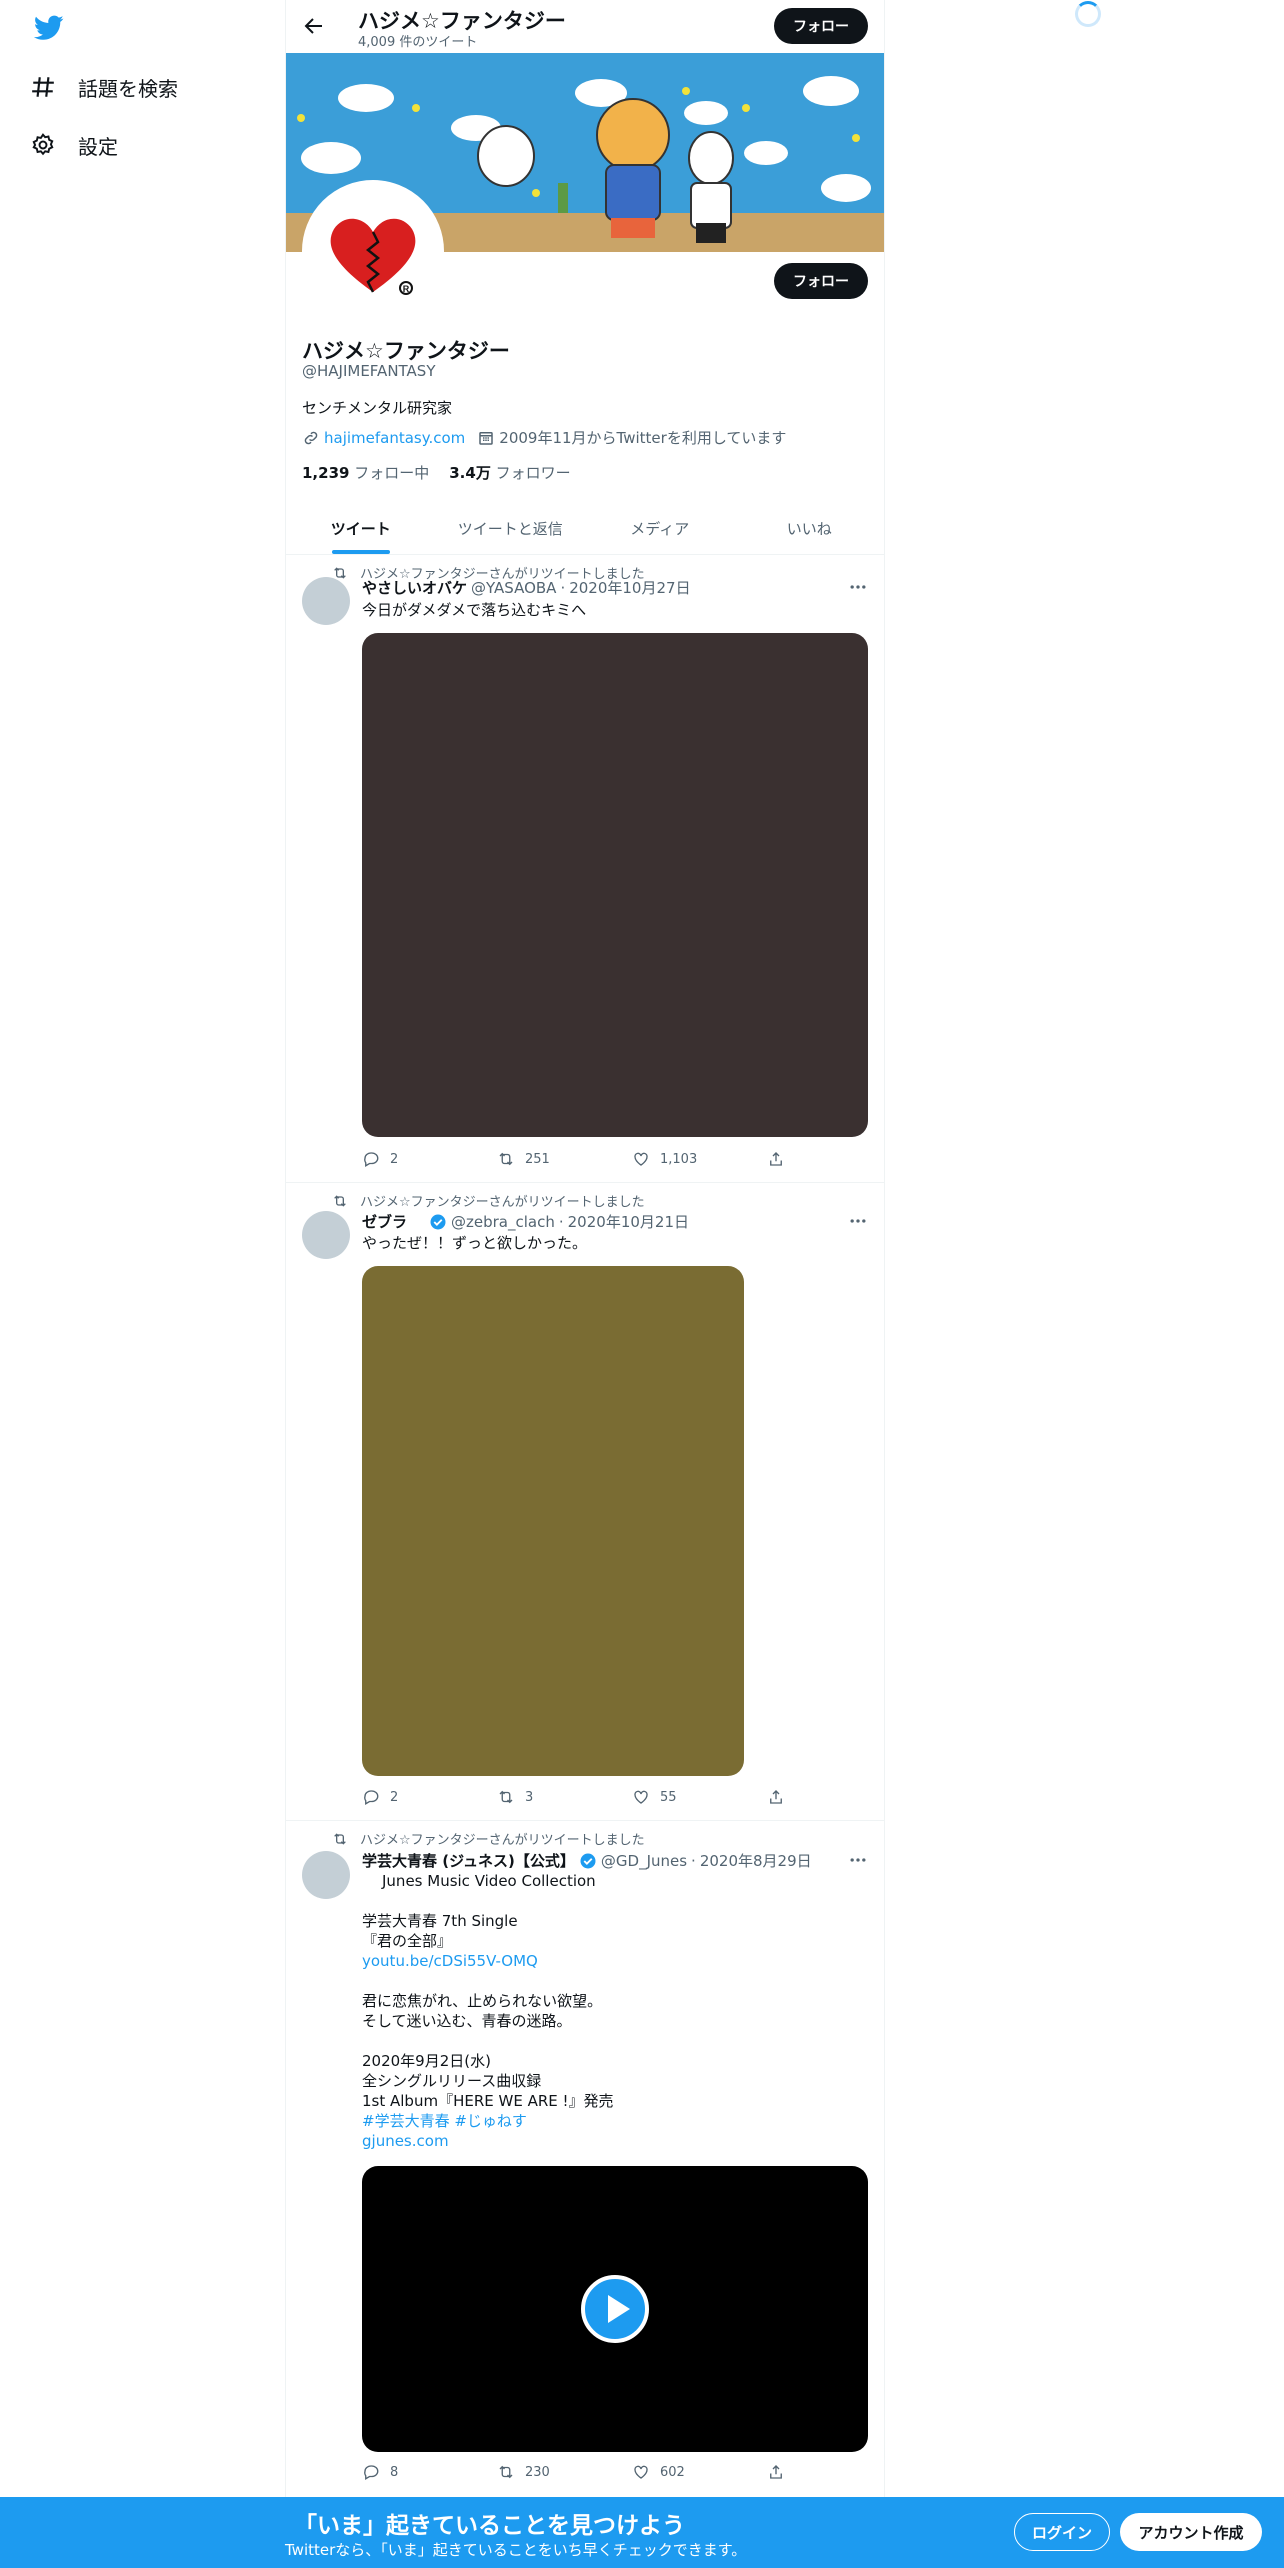 Image resolution: width=1284 pixels, height=2568 pixels. I want to click on calendar-icon, so click(486, 438).